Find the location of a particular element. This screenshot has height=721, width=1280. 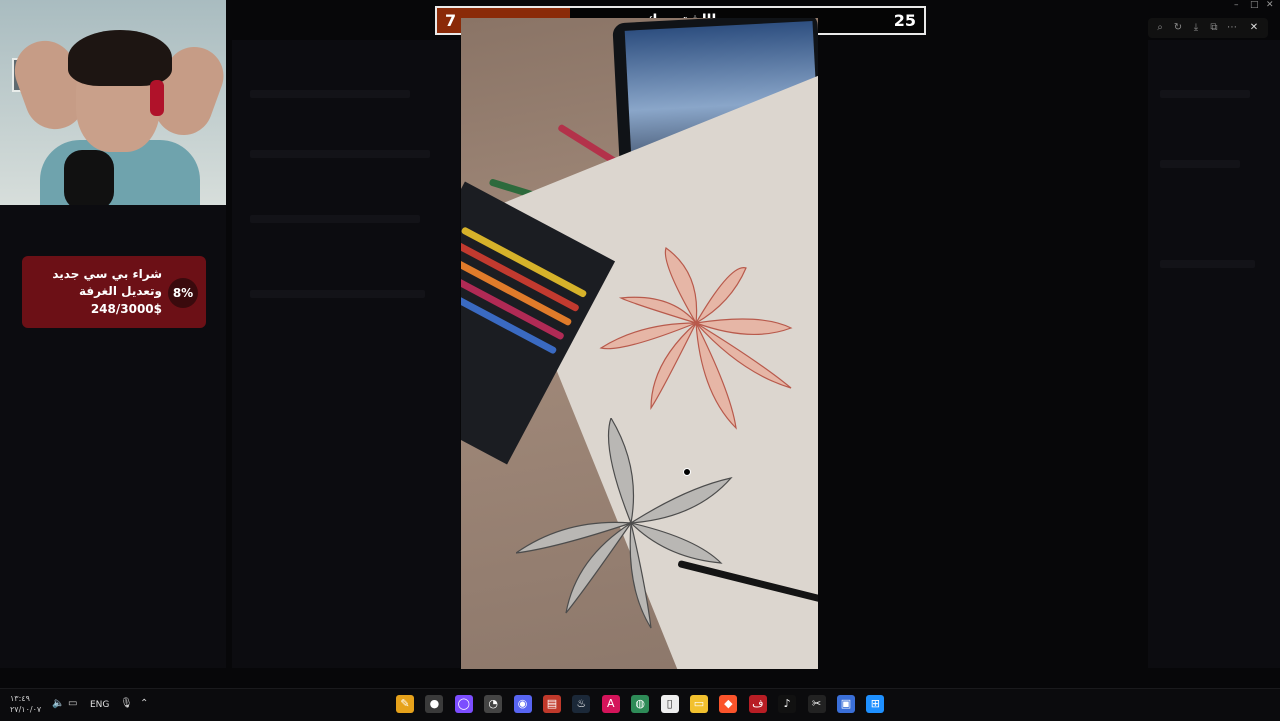

headset is located at coordinates (157, 98).